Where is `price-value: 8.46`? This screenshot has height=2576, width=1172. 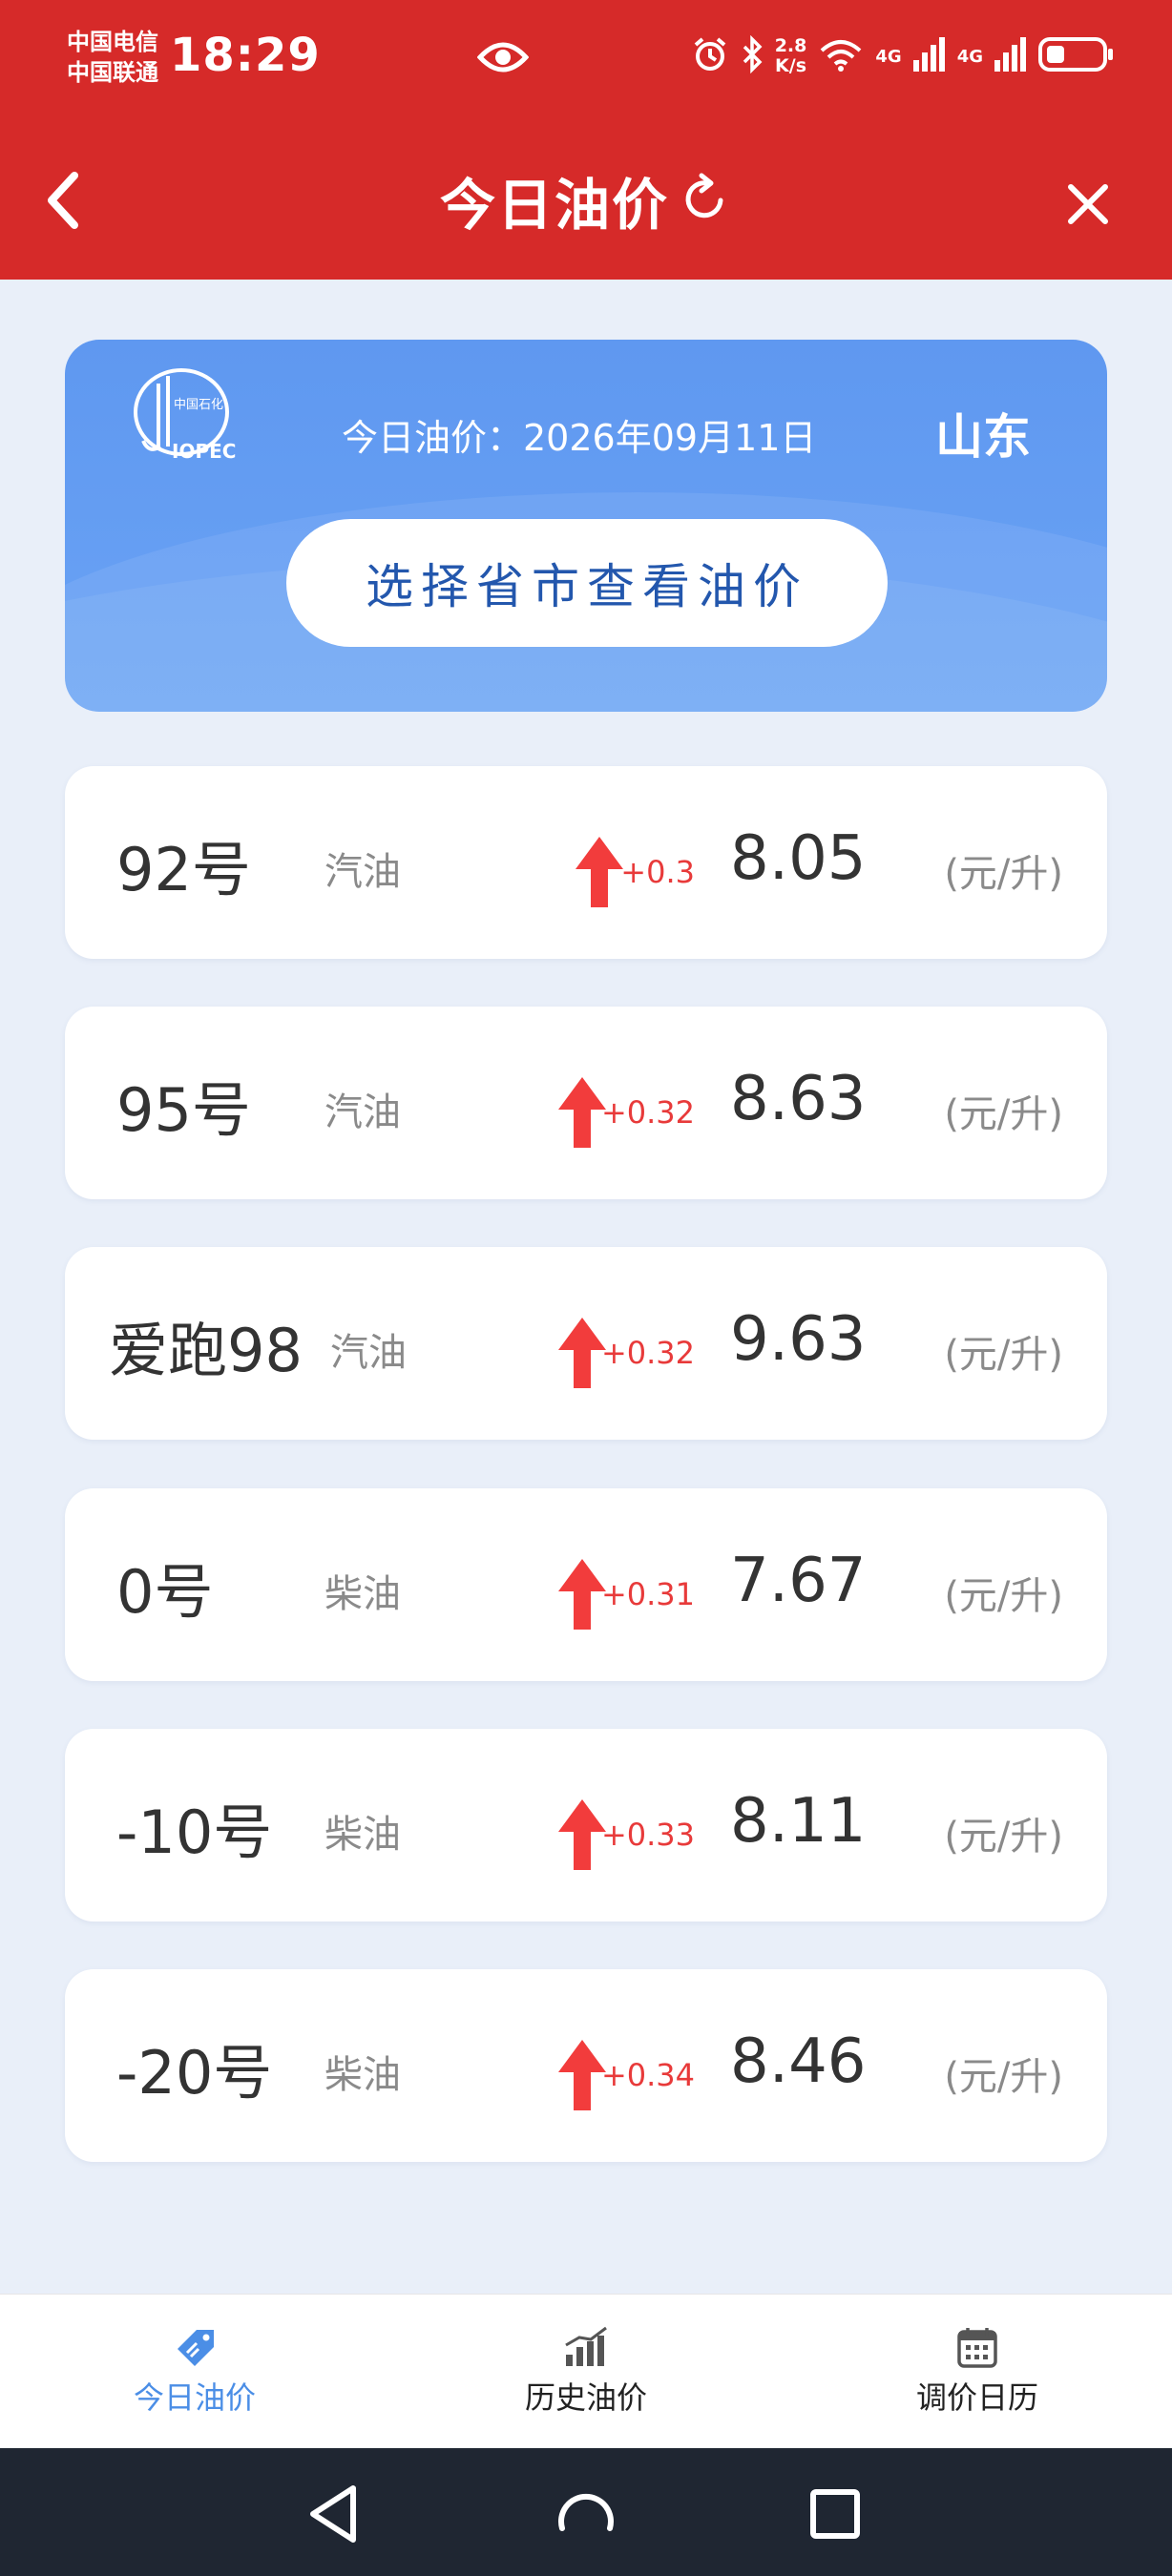 price-value: 8.46 is located at coordinates (798, 2061).